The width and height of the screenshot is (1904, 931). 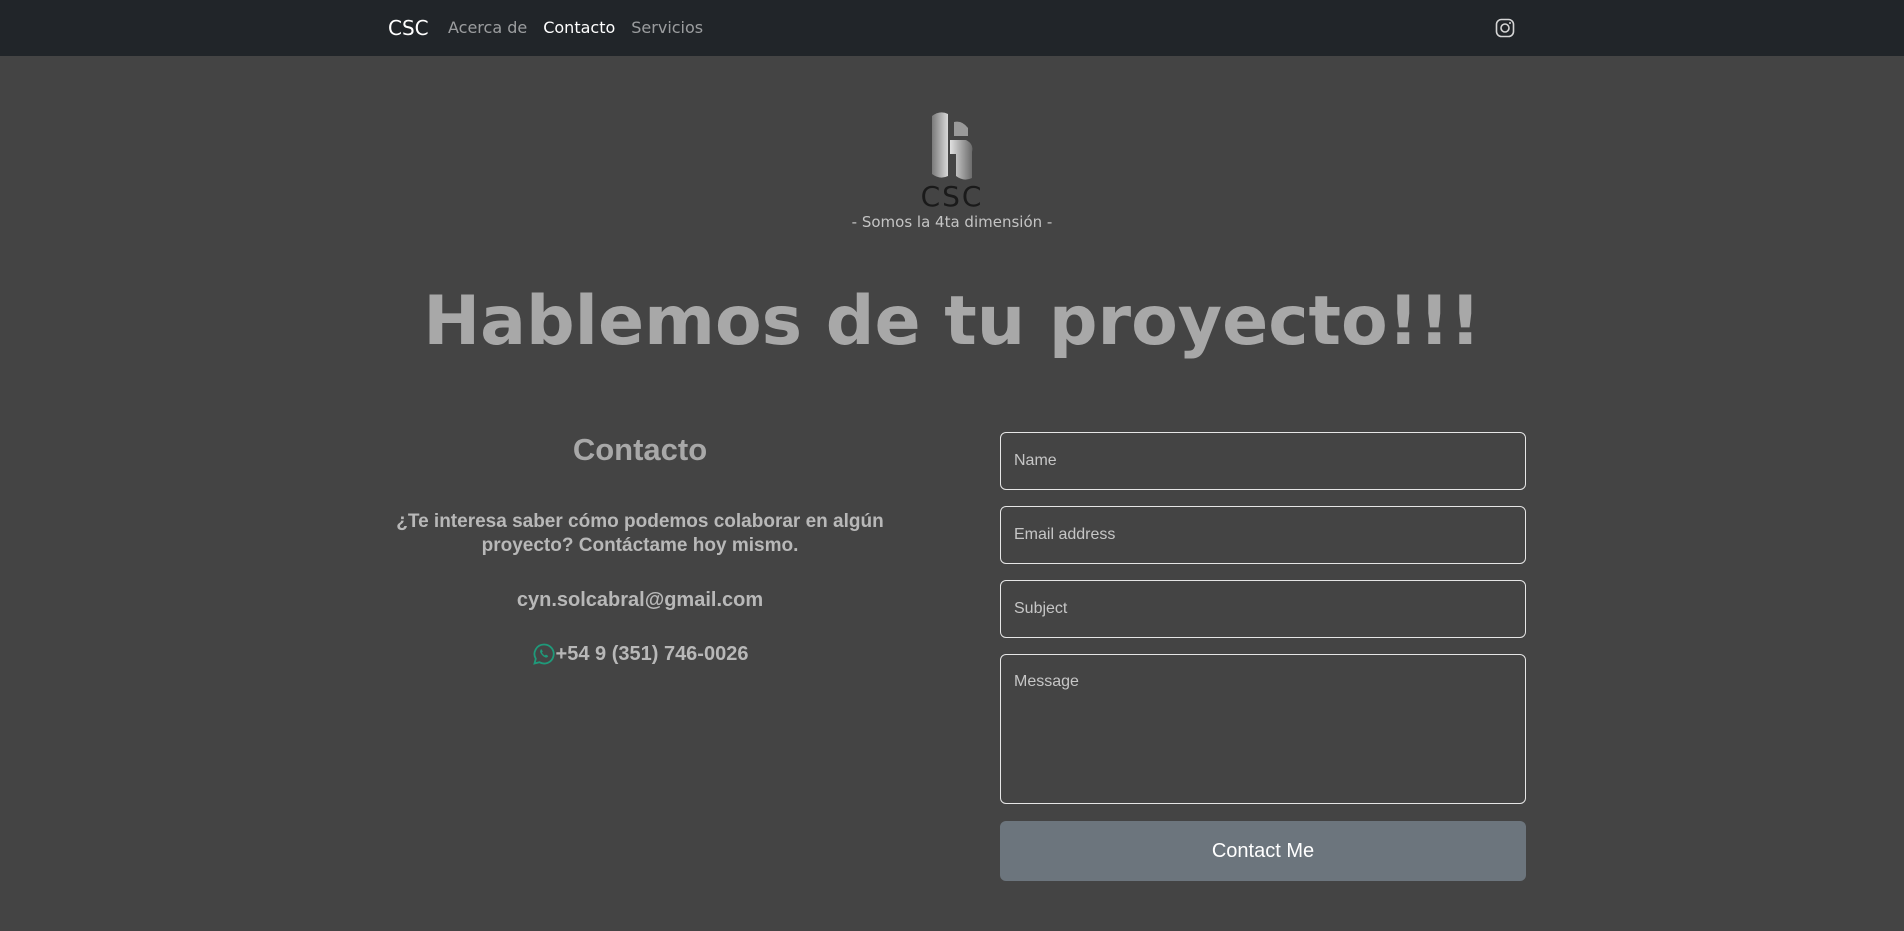 What do you see at coordinates (952, 222) in the screenshot?
I see `tagline: - Somos la 4ta dimensión -` at bounding box center [952, 222].